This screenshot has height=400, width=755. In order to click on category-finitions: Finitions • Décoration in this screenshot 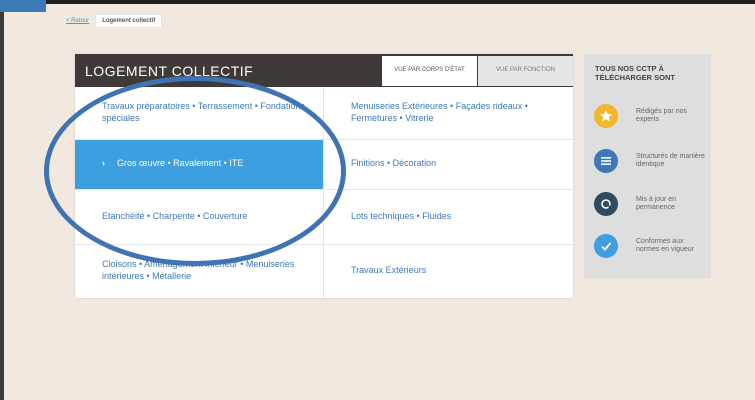, I will do `click(448, 164)`.